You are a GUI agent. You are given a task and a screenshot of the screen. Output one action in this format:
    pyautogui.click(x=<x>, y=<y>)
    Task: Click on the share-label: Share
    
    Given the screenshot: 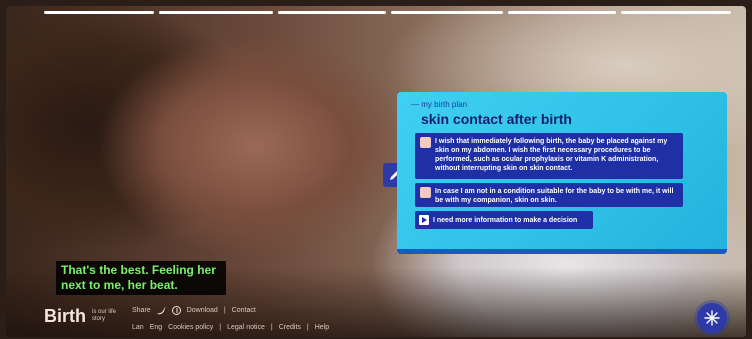 What is the action you would take?
    pyautogui.click(x=141, y=310)
    